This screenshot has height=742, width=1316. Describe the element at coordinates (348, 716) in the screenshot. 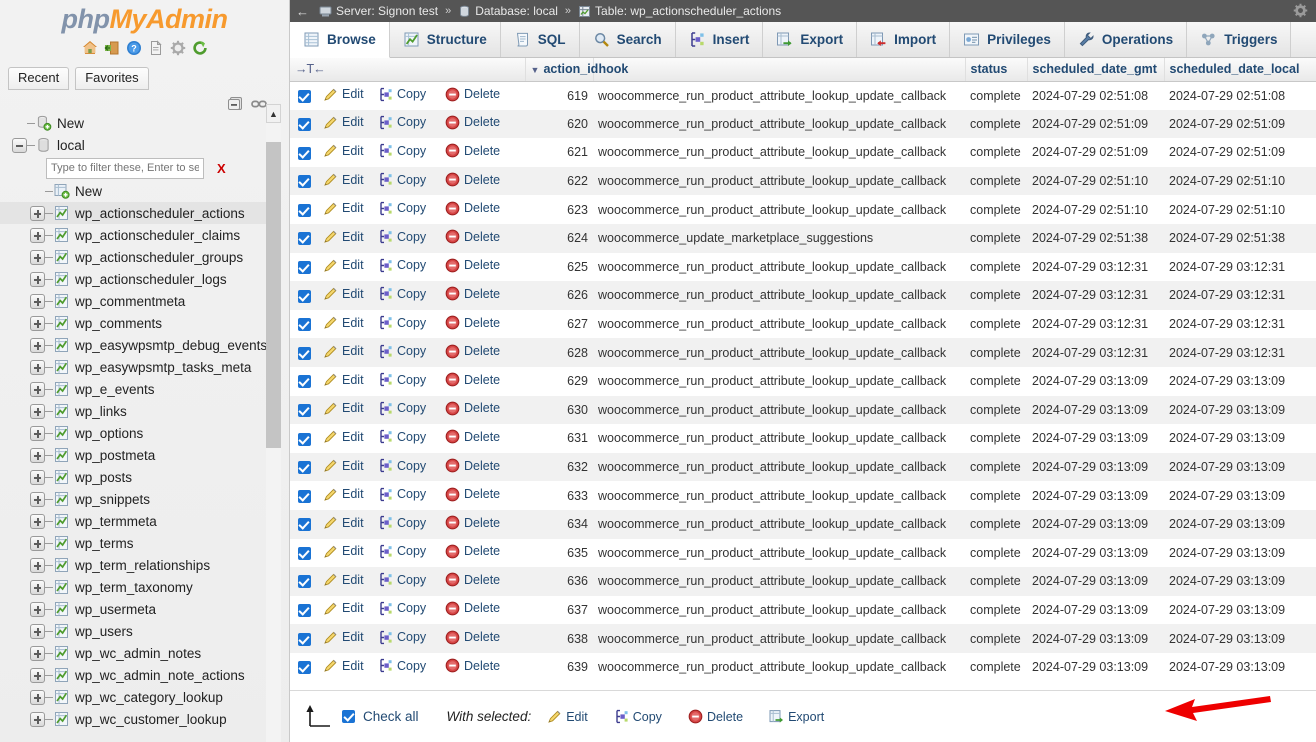

I see `check-all-checkbox` at that location.